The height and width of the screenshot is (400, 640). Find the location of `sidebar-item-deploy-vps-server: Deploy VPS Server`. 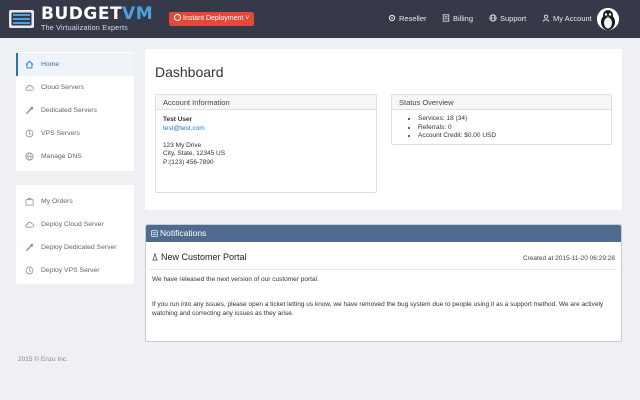

sidebar-item-deploy-vps-server: Deploy VPS Server is located at coordinates (75, 270).